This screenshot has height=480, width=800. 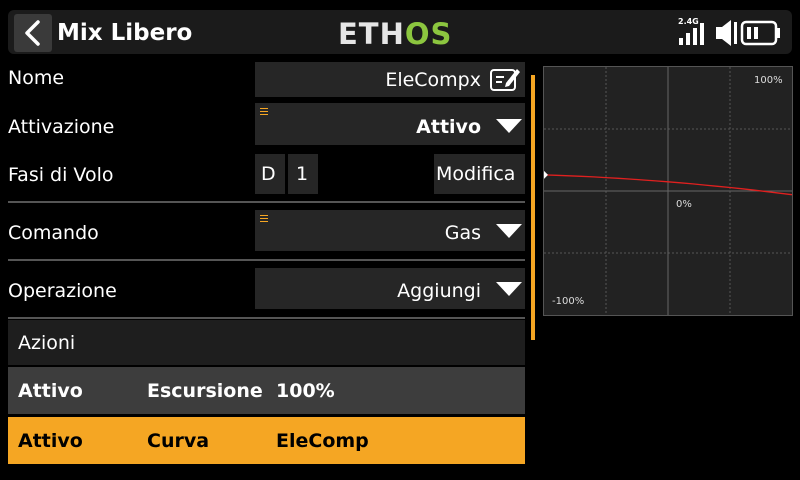 What do you see at coordinates (61, 127) in the screenshot?
I see `attivazione-label: Attivazione` at bounding box center [61, 127].